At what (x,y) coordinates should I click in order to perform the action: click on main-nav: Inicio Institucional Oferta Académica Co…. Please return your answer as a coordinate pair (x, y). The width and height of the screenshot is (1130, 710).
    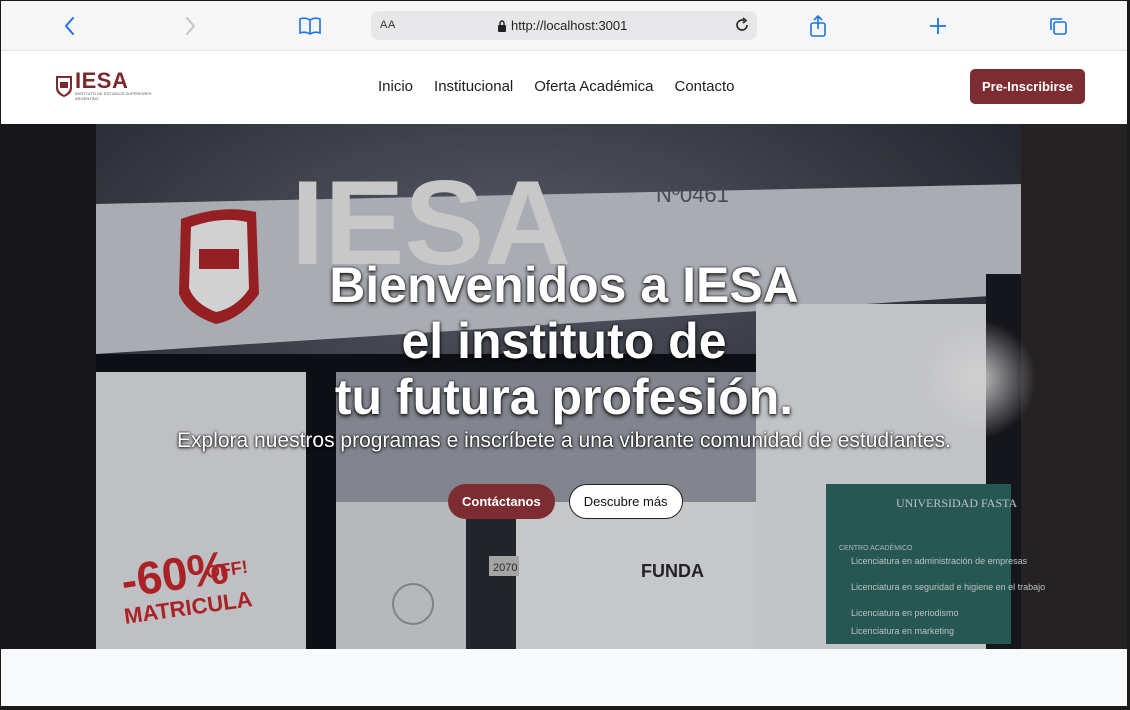
    Looking at the image, I should click on (556, 86).